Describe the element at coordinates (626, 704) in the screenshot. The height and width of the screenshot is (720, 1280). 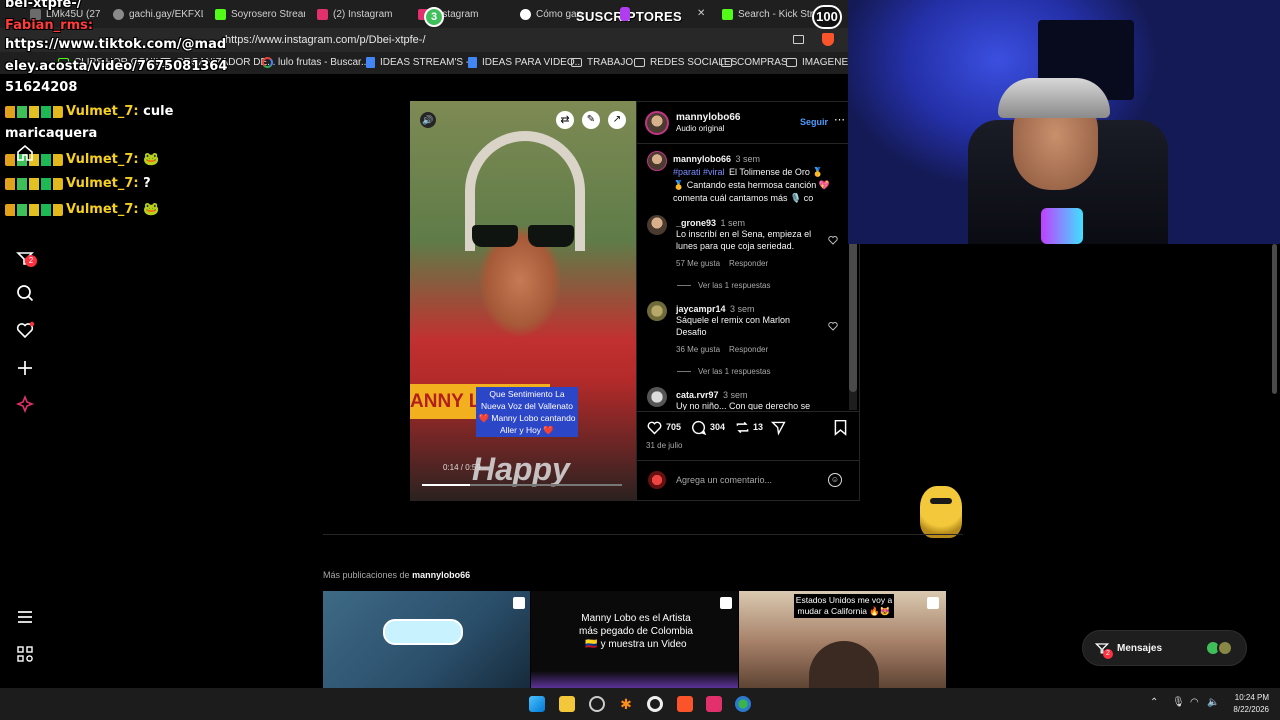
I see `app-icon: ✱` at that location.